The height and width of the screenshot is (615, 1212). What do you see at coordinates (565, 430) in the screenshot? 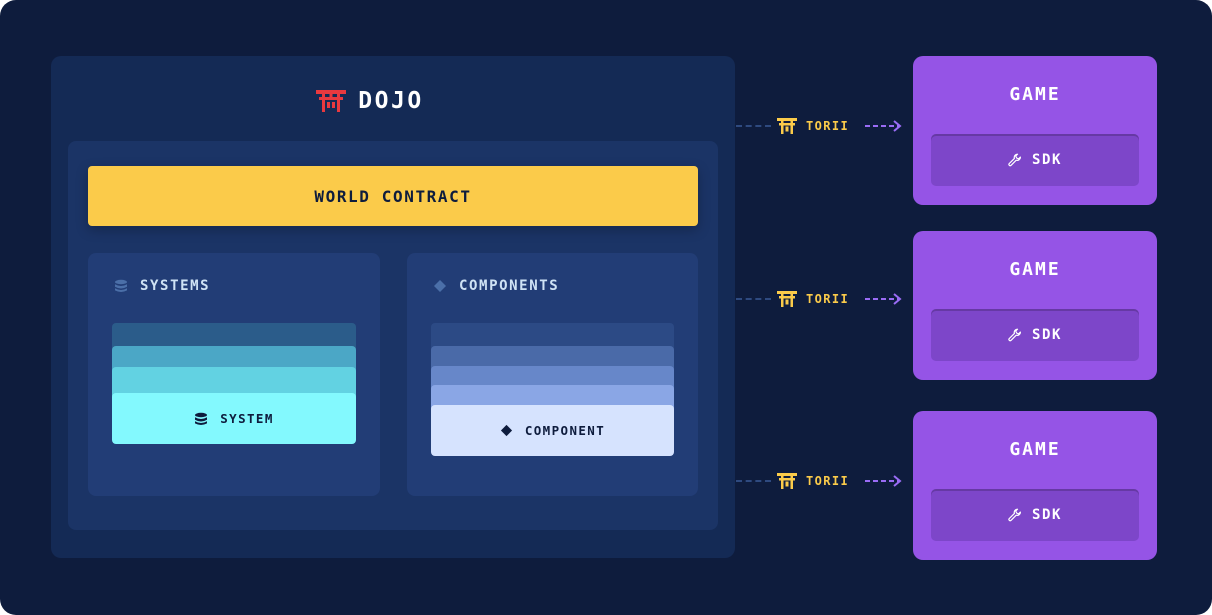
I see `component-label: COMPONENT` at bounding box center [565, 430].